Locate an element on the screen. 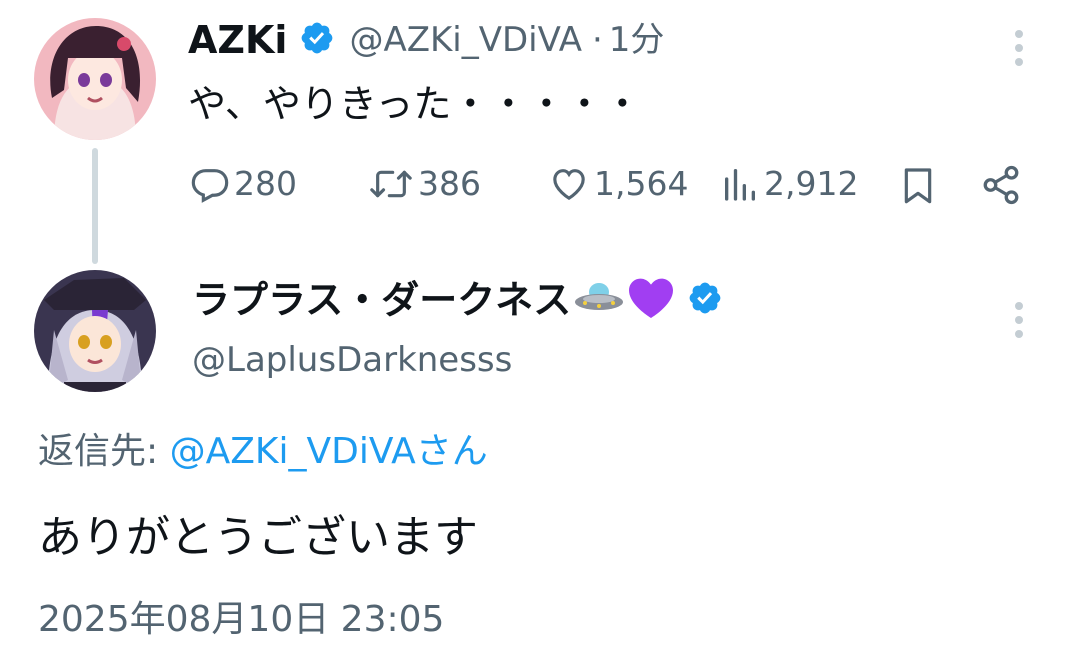 This screenshot has height=660, width=1080. retweet-button: 386 is located at coordinates (424, 184).